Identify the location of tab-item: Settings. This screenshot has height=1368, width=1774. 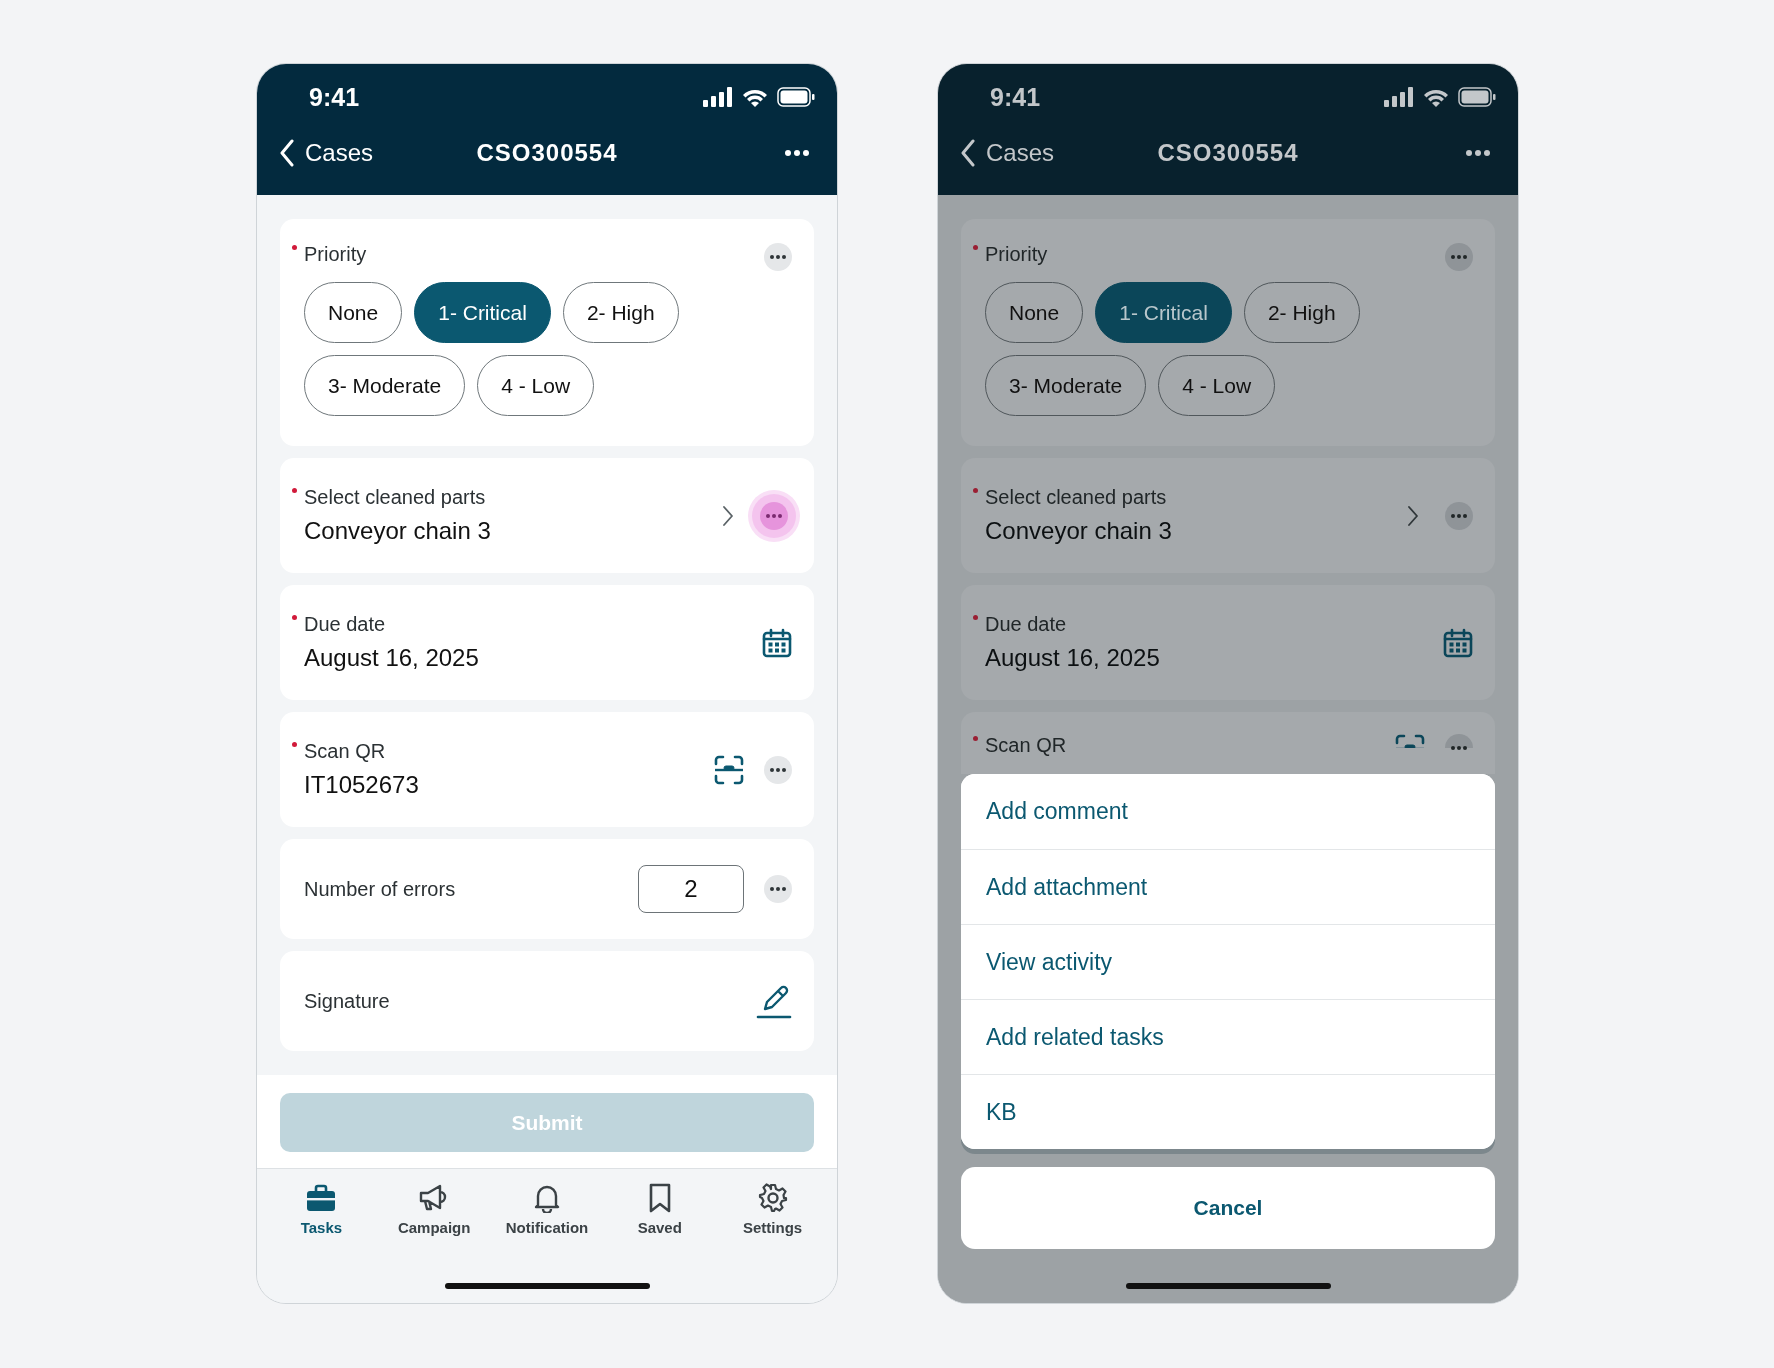
(772, 1209).